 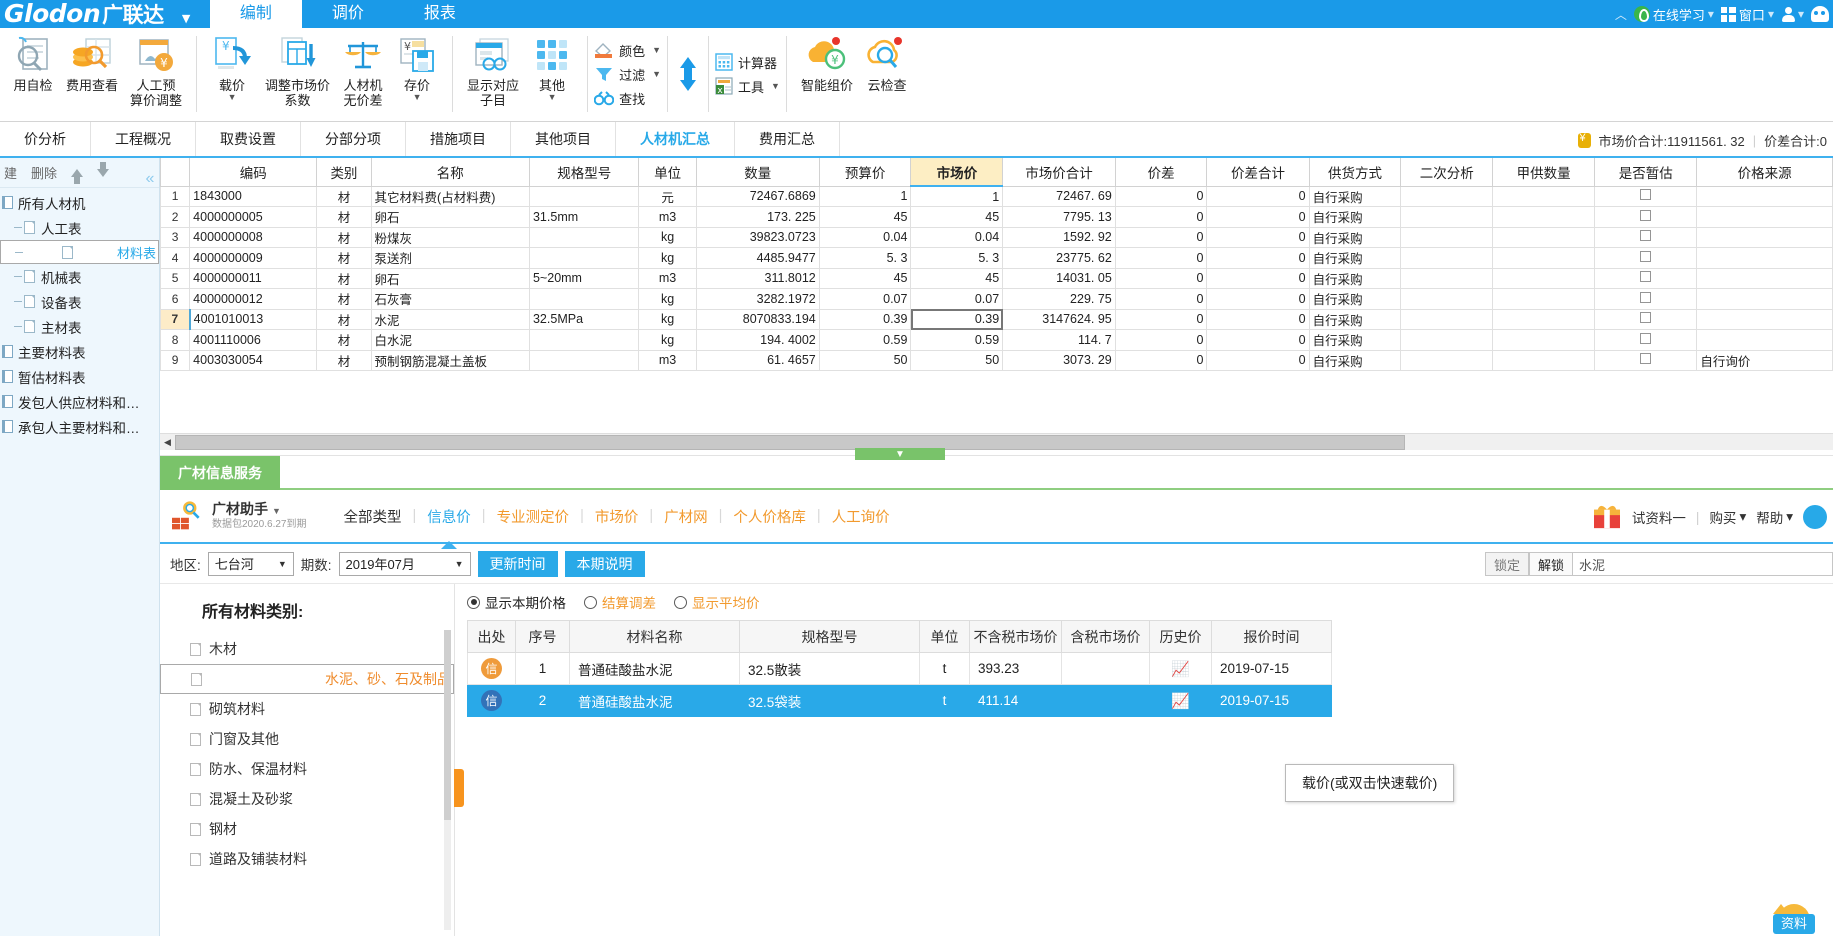 I want to click on result-cell-no: 1, so click(x=542, y=668).